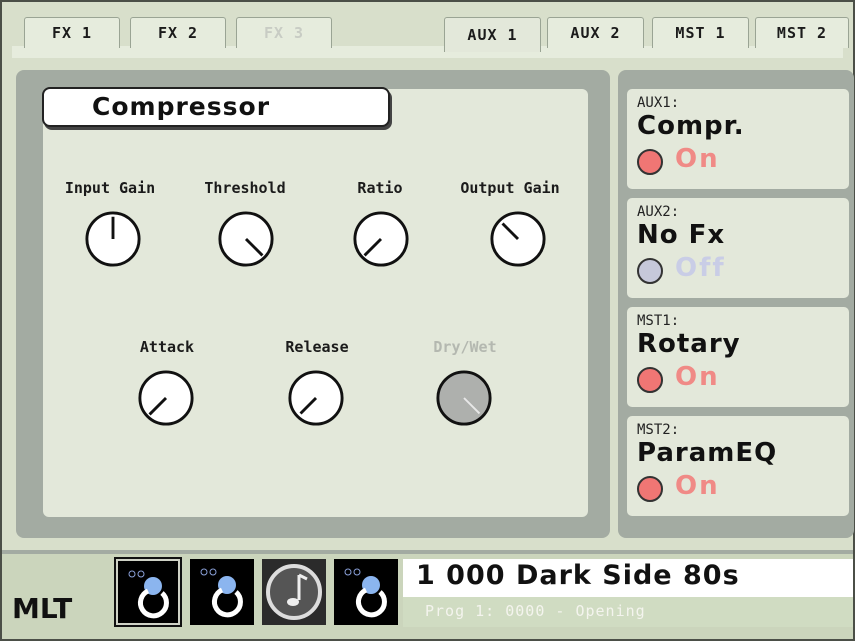  What do you see at coordinates (535, 611) in the screenshot?
I see `patch-subtitle: Prog 1: 0000 - Opening` at bounding box center [535, 611].